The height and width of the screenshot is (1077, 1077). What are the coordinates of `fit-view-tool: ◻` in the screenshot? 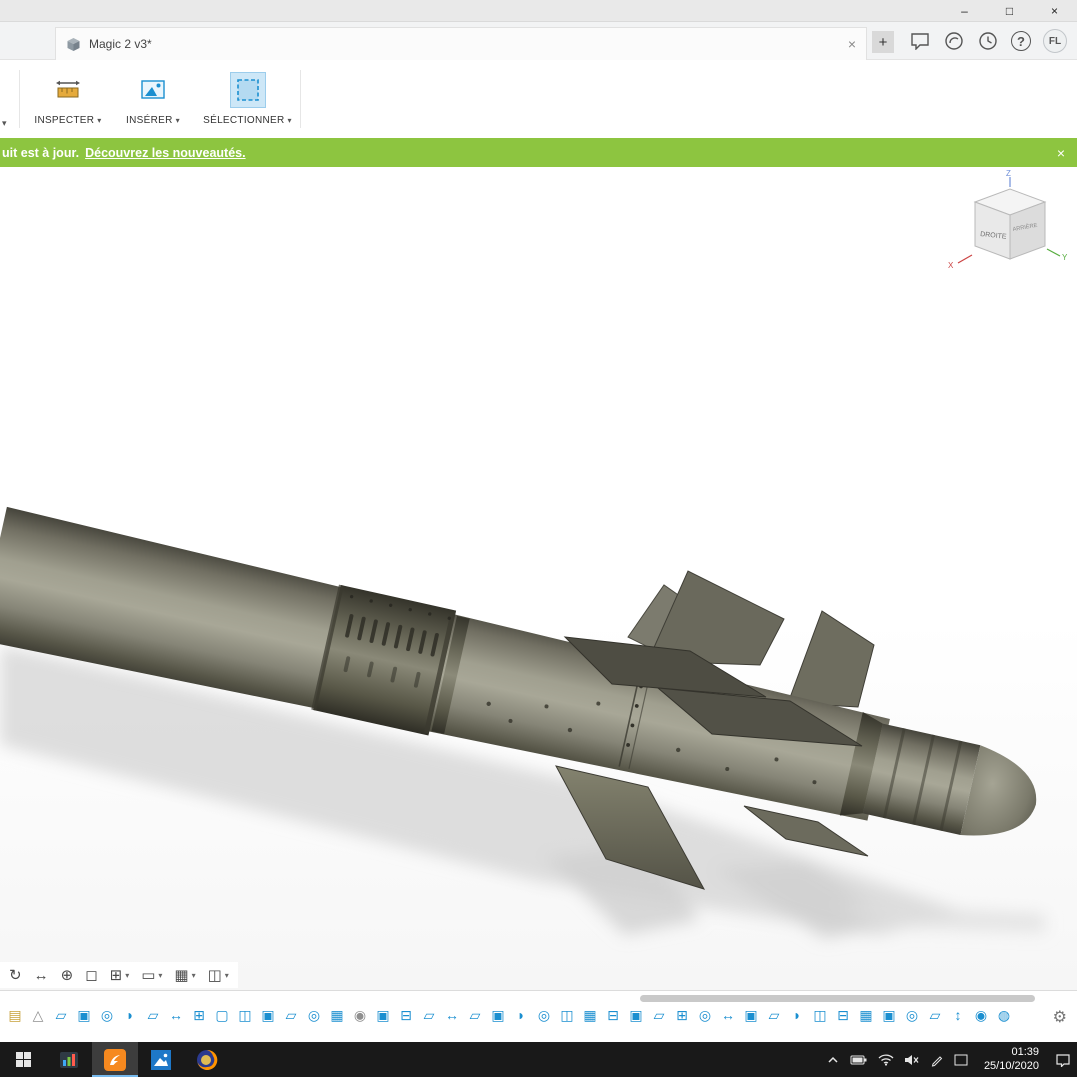 It's located at (91, 975).